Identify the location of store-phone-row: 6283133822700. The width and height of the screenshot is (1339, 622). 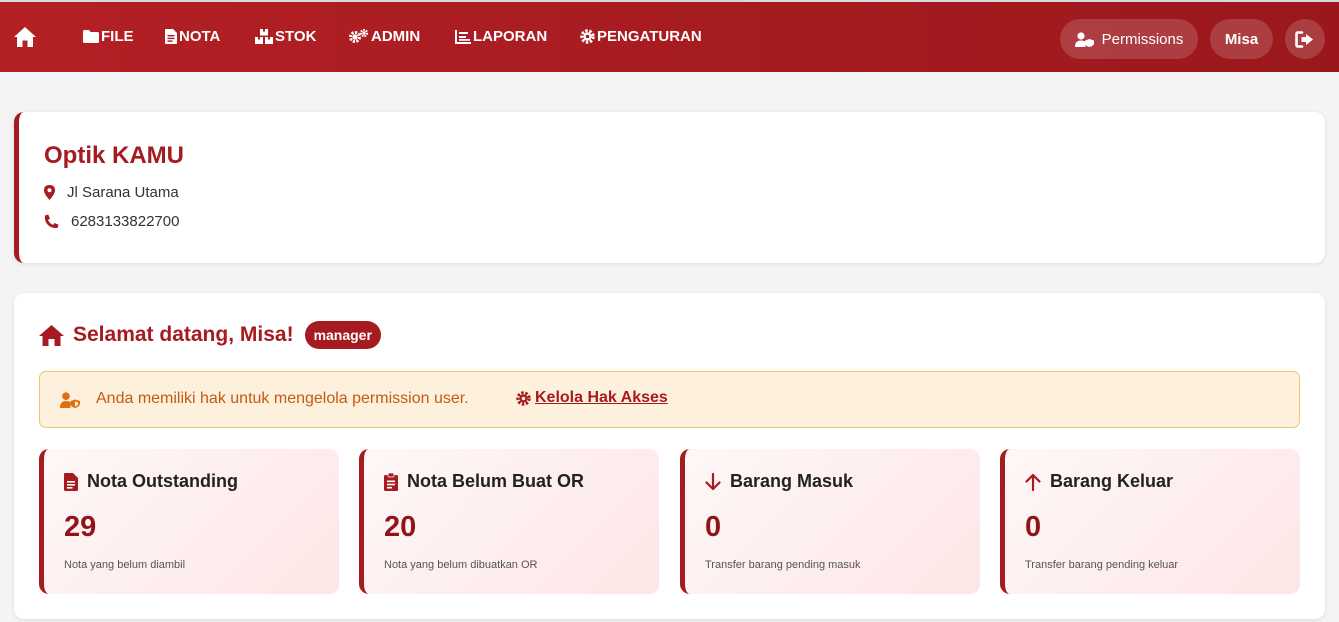
(111, 221).